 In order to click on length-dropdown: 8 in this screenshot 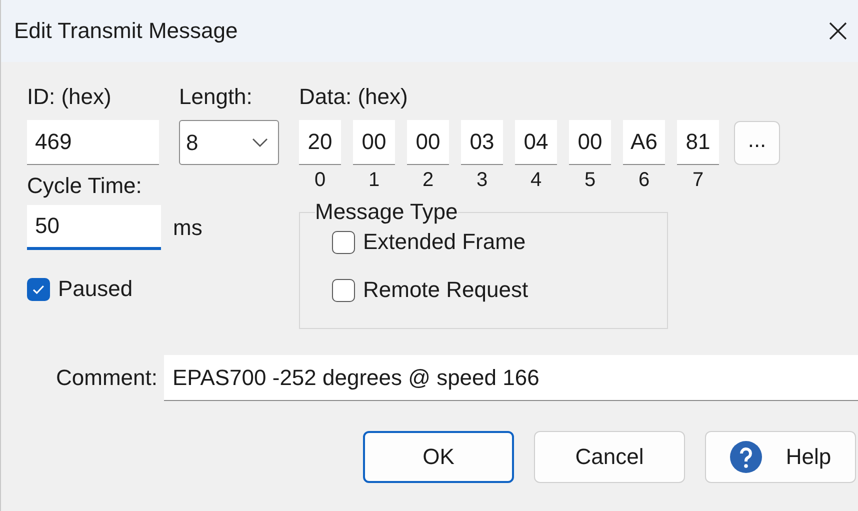, I will do `click(229, 142)`.